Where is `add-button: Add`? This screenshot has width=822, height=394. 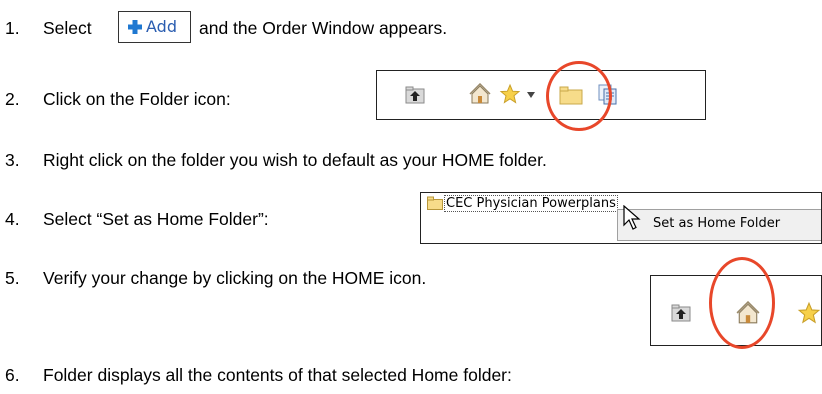 add-button: Add is located at coordinates (154, 27).